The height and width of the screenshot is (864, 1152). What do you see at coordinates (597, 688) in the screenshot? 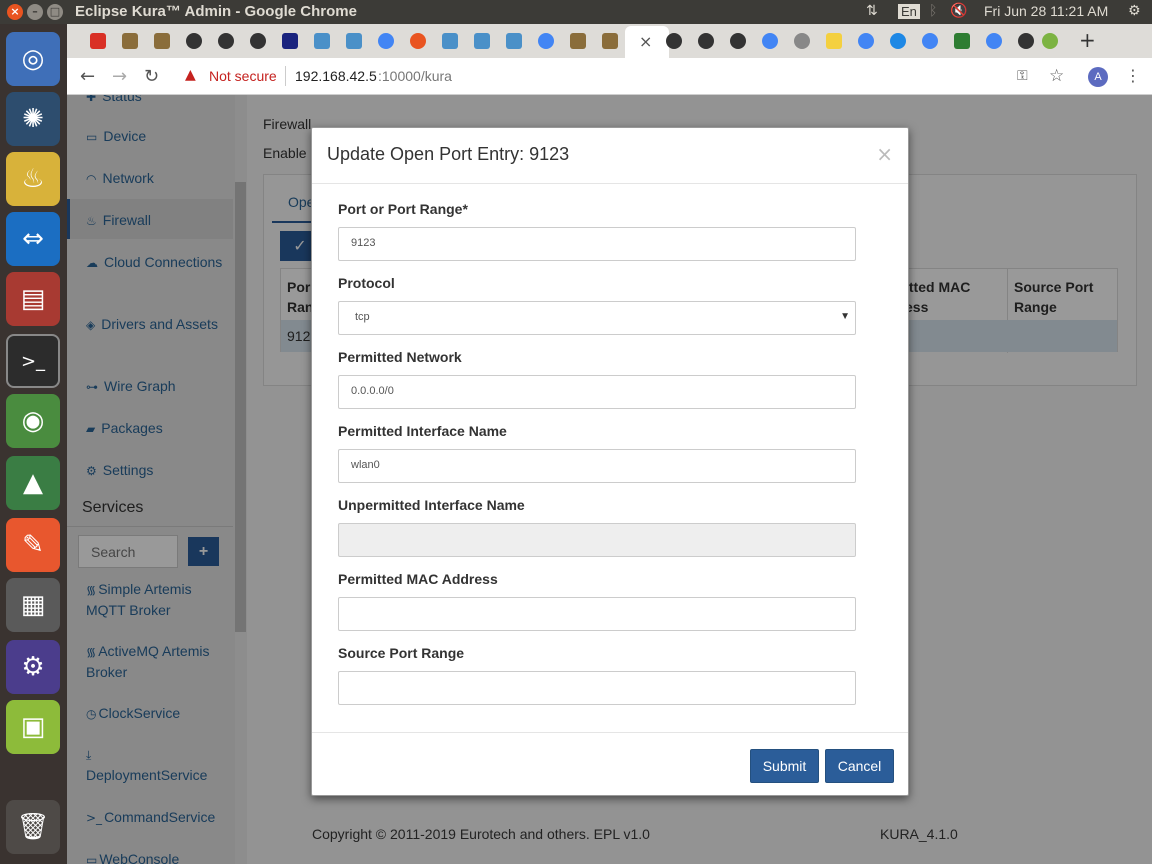
I see `source-port-range-input` at bounding box center [597, 688].